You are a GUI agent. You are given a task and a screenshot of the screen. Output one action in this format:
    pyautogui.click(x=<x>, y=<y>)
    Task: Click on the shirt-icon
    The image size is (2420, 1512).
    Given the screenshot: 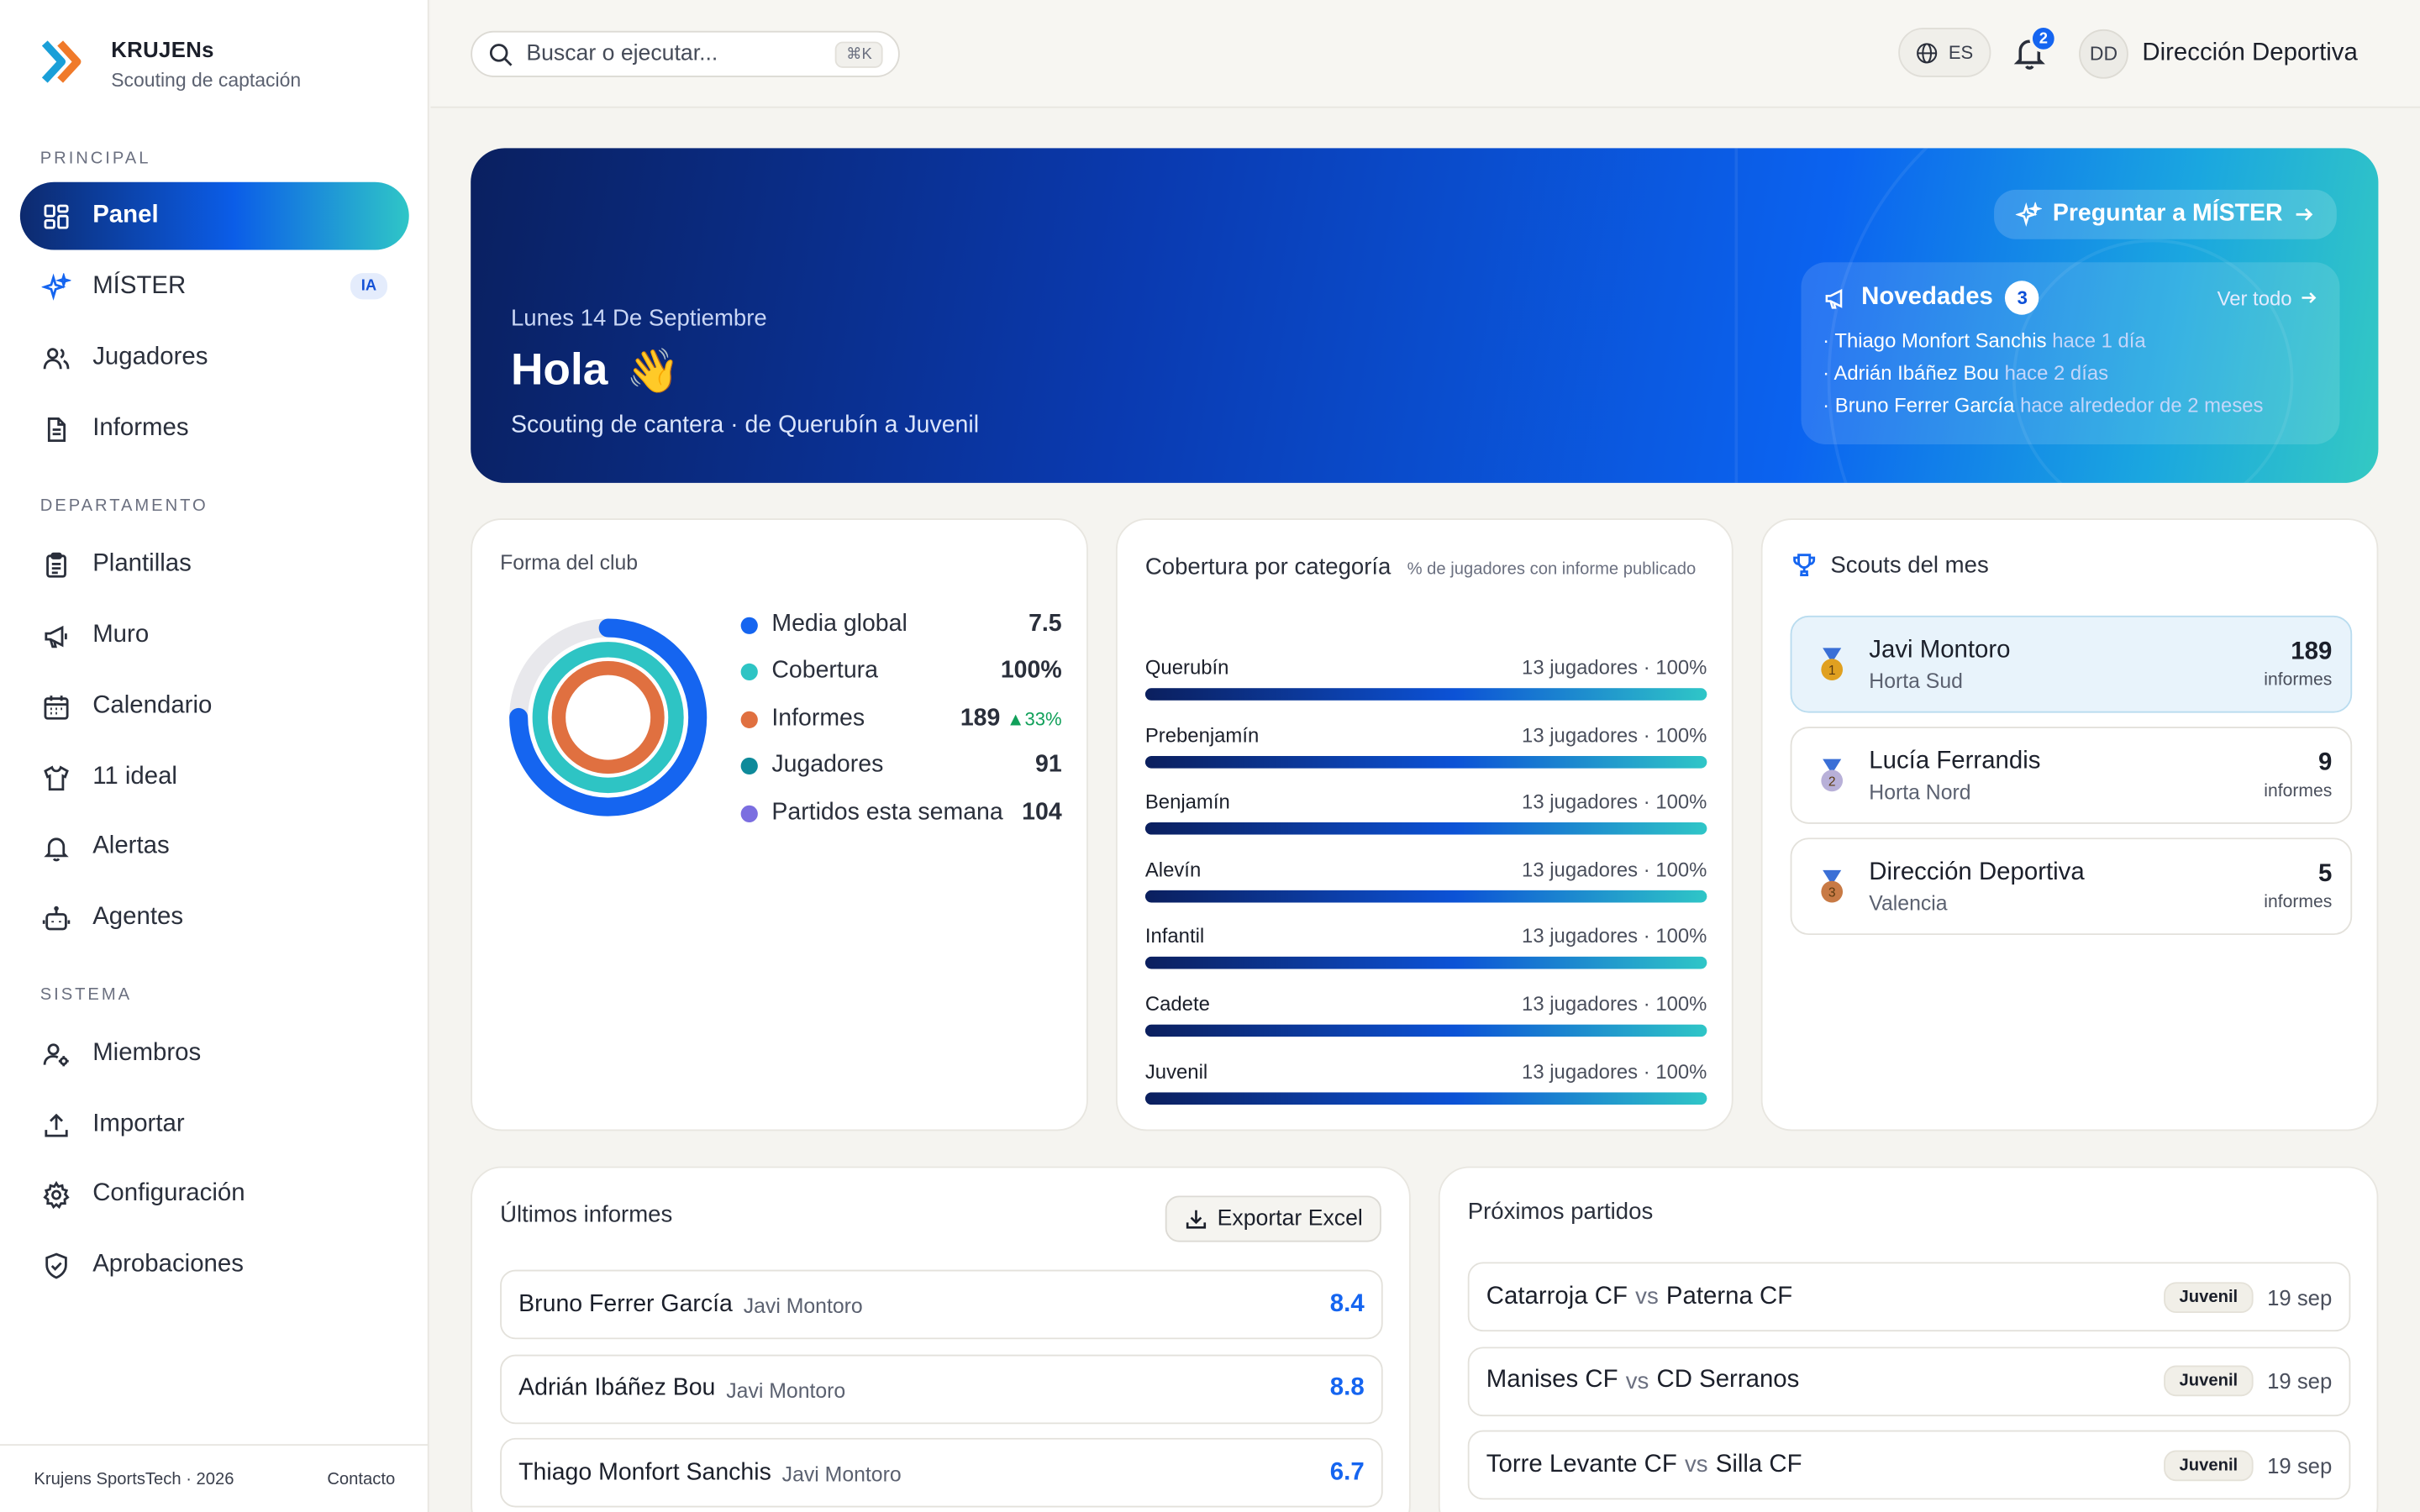 What is the action you would take?
    pyautogui.click(x=56, y=777)
    